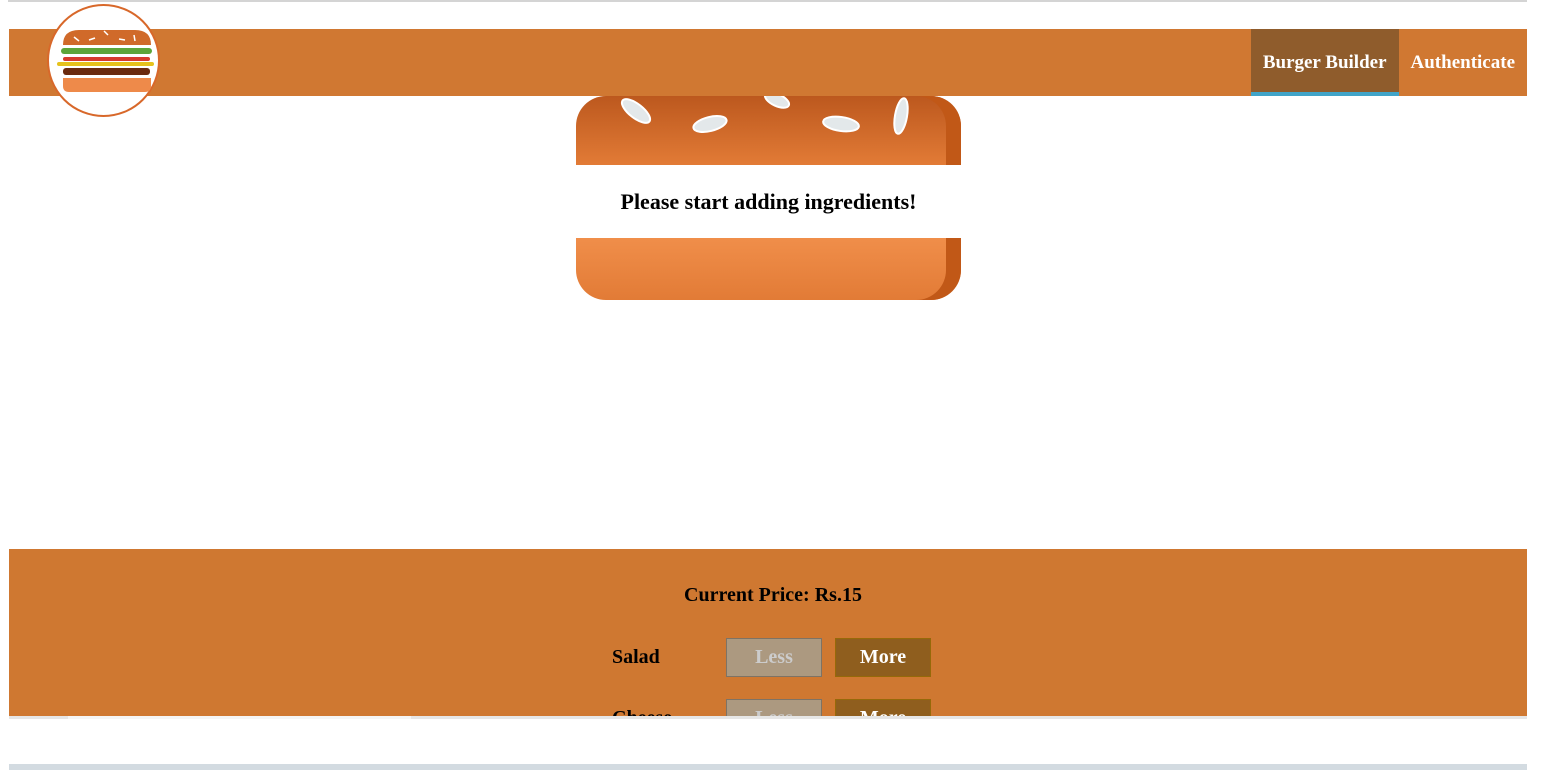 This screenshot has width=1550, height=770. I want to click on empty-burger-message: Please start adding ingredients!, so click(768, 201).